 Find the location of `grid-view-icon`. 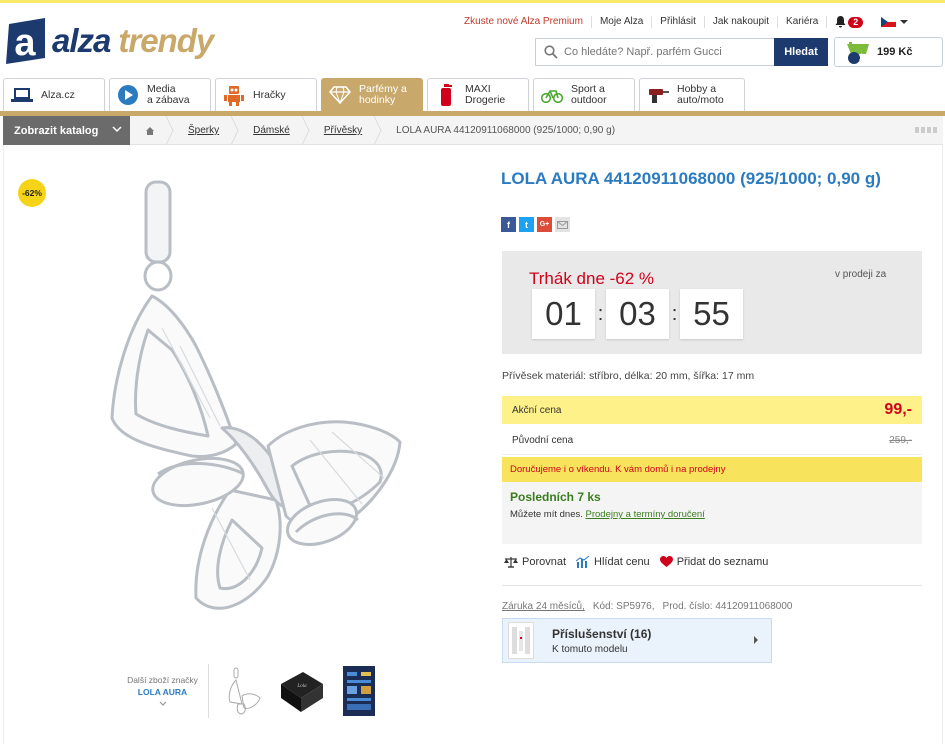

grid-view-icon is located at coordinates (926, 130).